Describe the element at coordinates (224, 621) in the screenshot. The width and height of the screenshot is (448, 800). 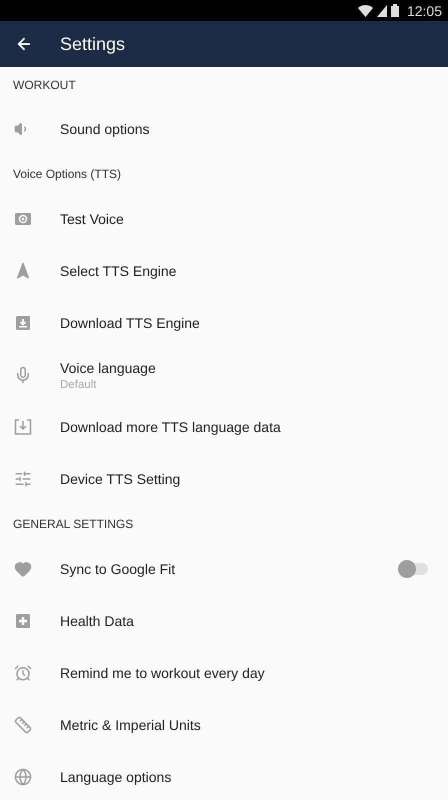
I see `settings-row: Health Data` at that location.